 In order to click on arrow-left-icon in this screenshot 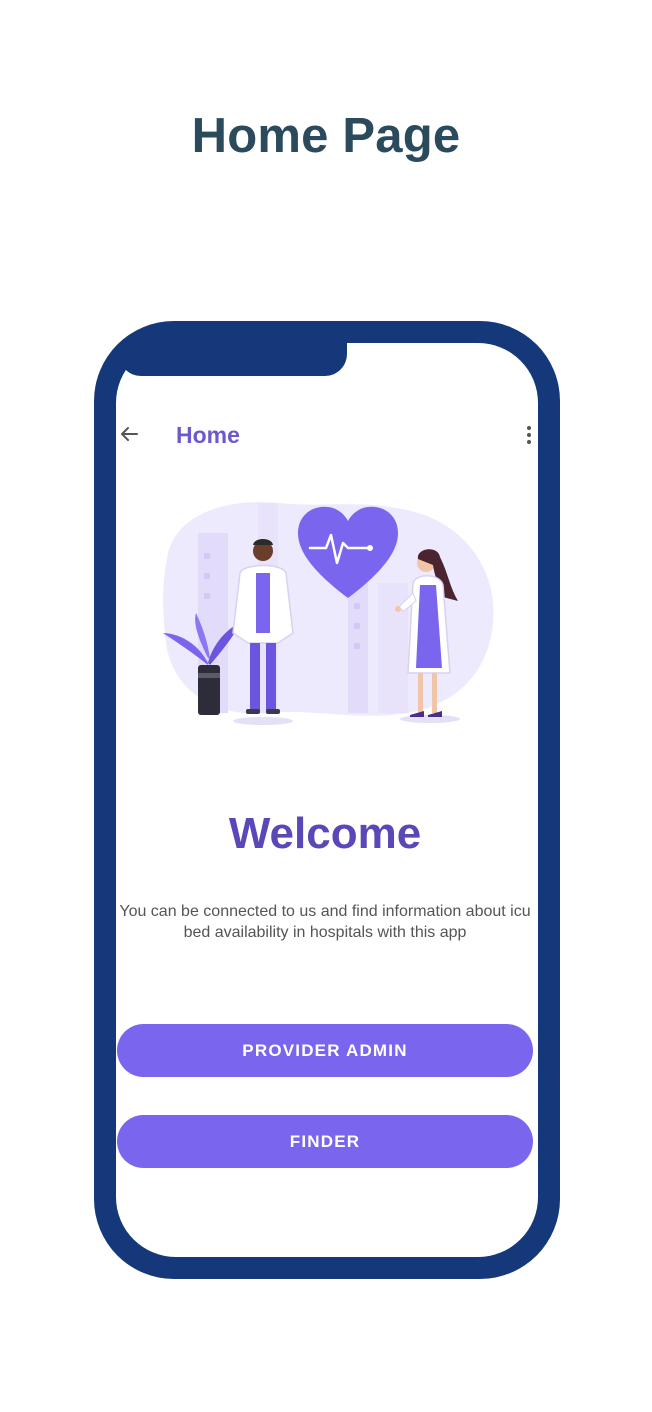, I will do `click(129, 434)`.